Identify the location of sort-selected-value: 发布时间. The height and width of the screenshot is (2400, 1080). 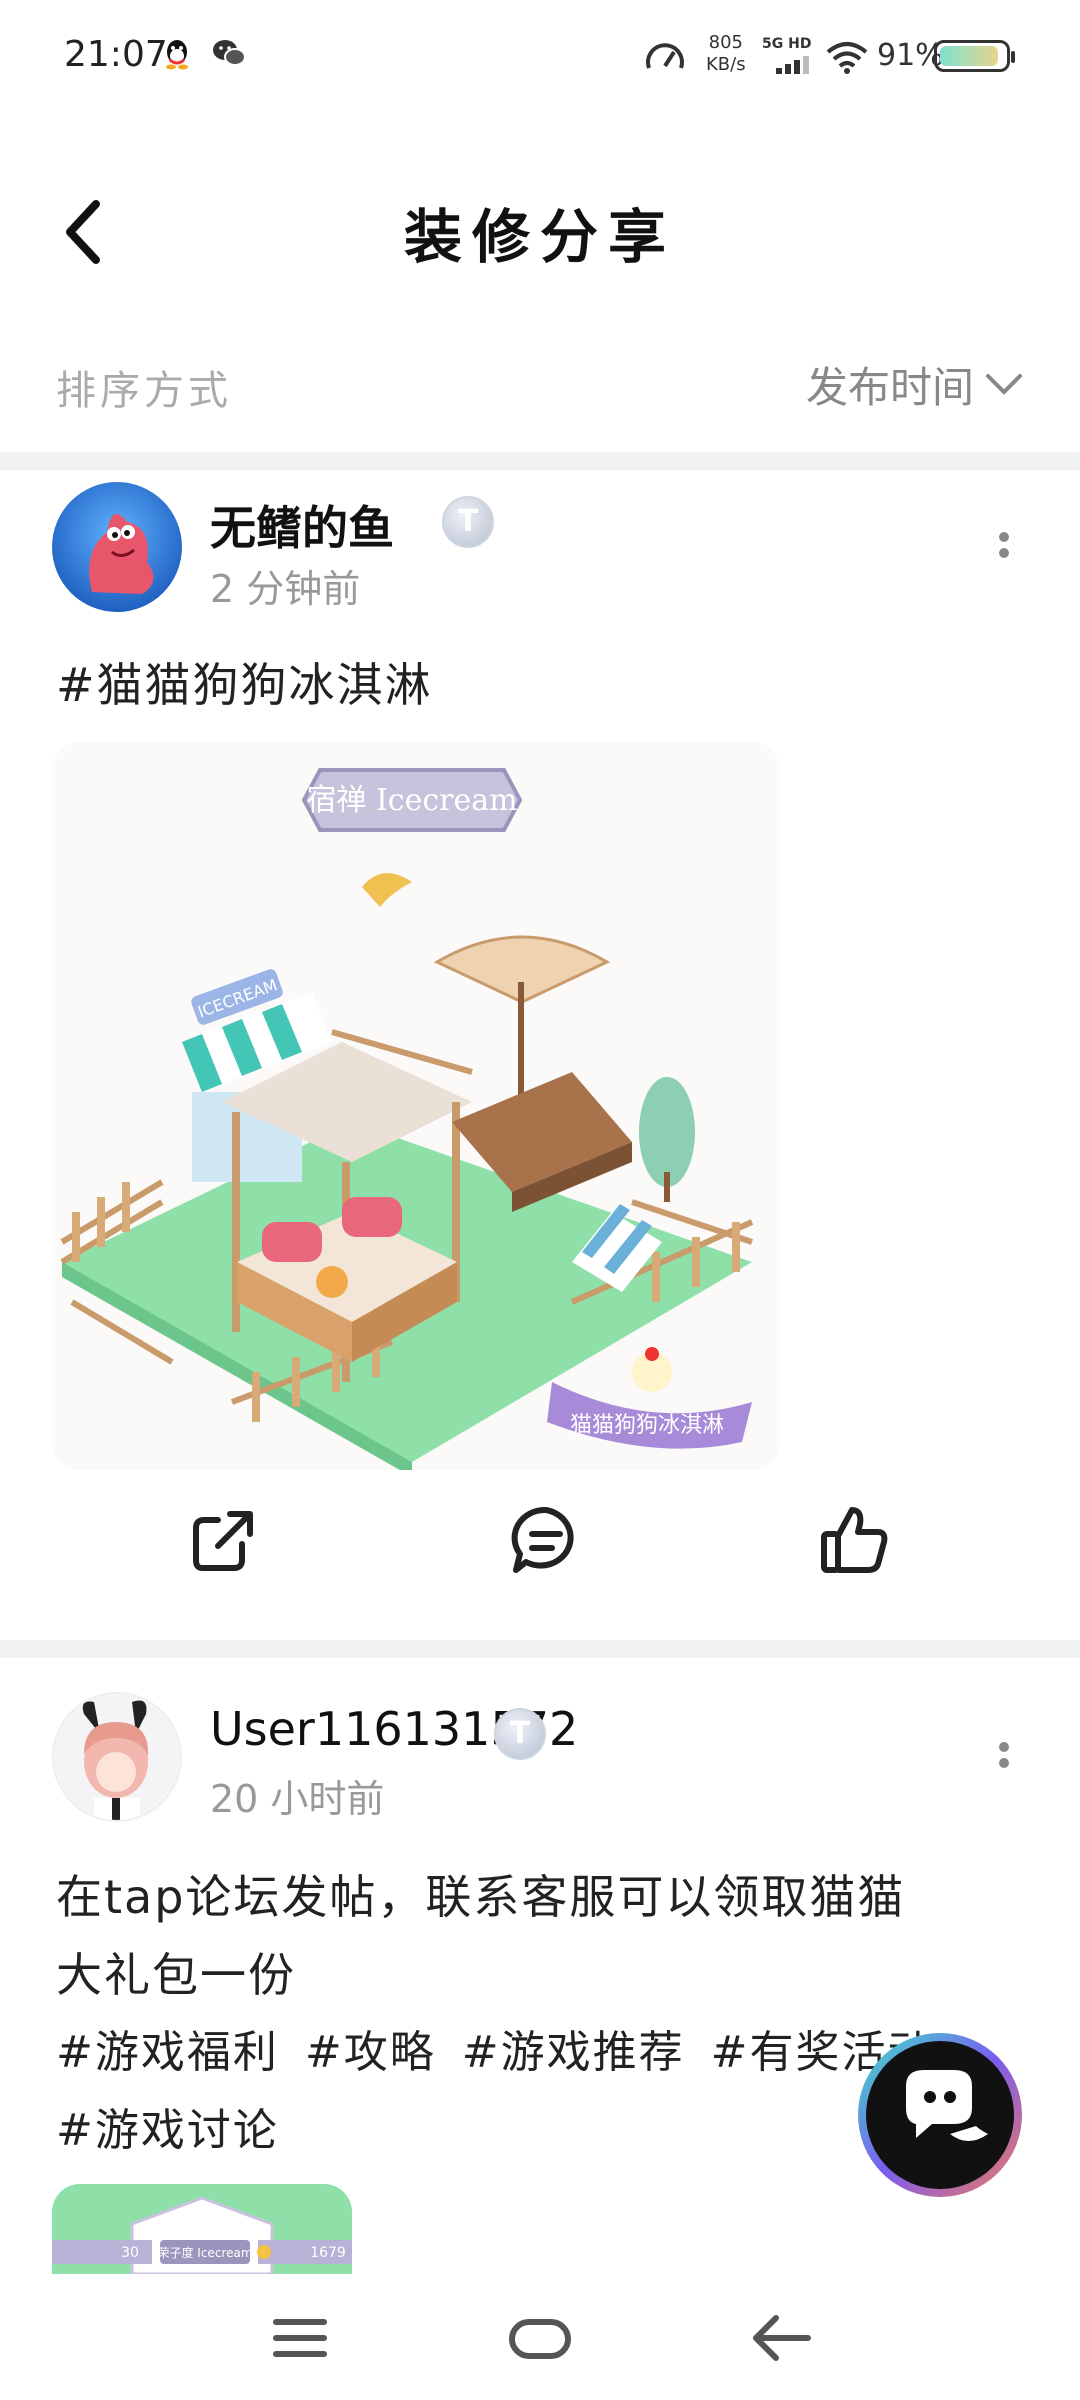
(889, 387).